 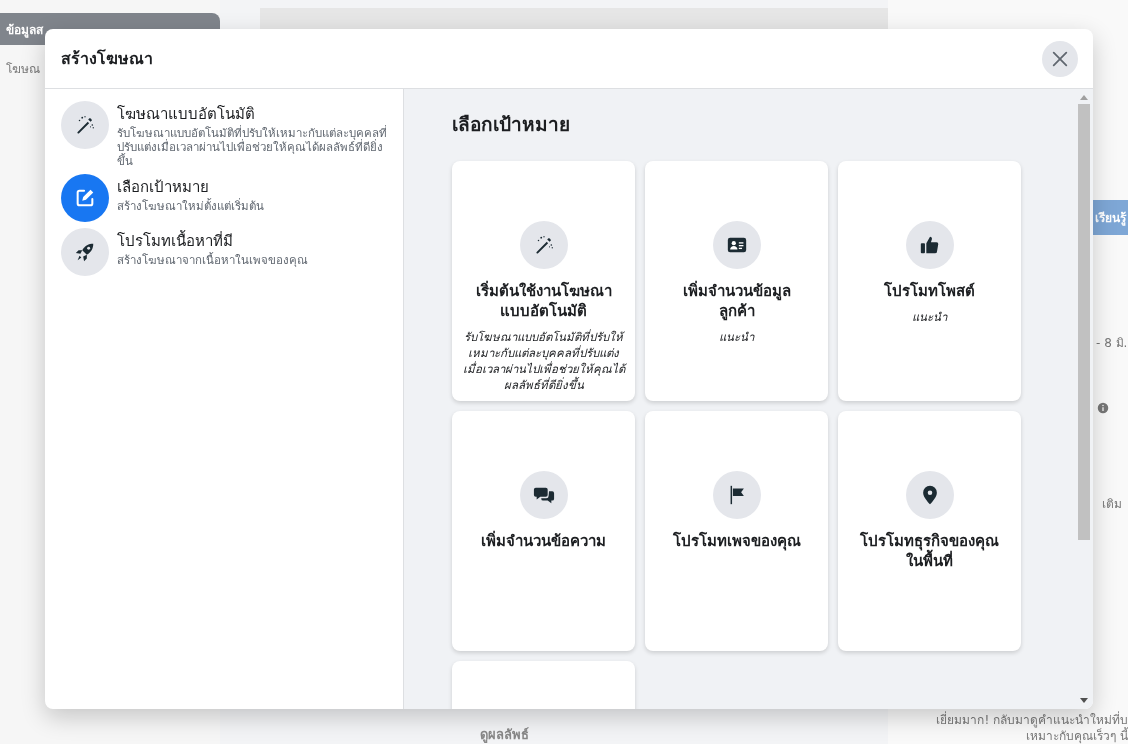 I want to click on goal-card: เพิ่มจำนวนข้อมูลลูกค้า แนะนำ, so click(x=736, y=281).